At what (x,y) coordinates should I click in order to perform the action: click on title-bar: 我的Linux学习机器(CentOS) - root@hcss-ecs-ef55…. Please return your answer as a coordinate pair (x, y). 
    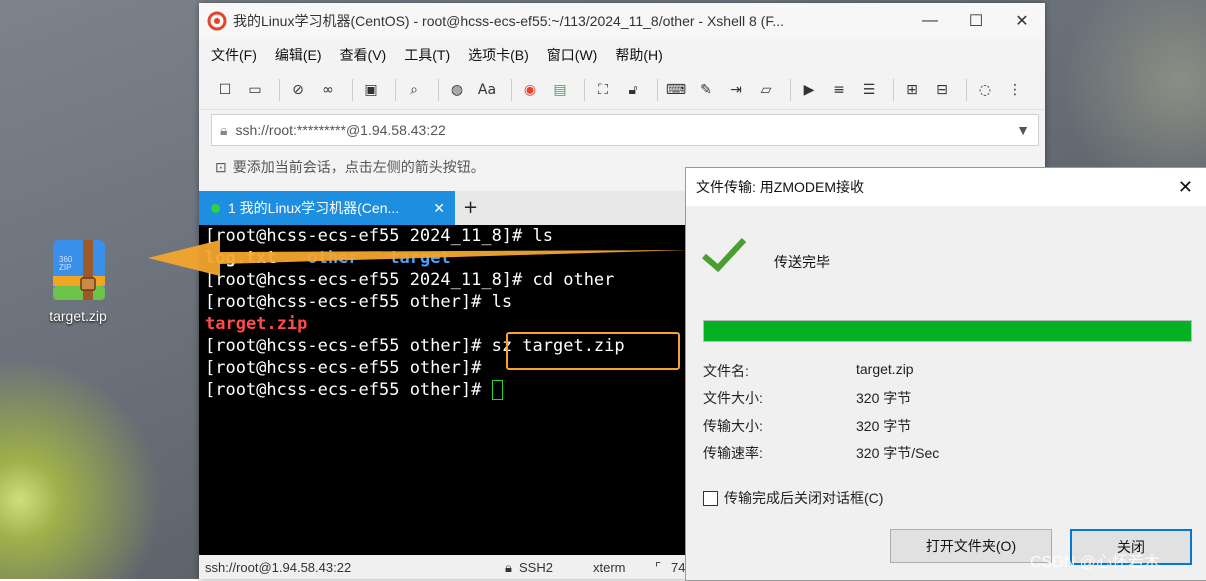
    Looking at the image, I should click on (622, 21).